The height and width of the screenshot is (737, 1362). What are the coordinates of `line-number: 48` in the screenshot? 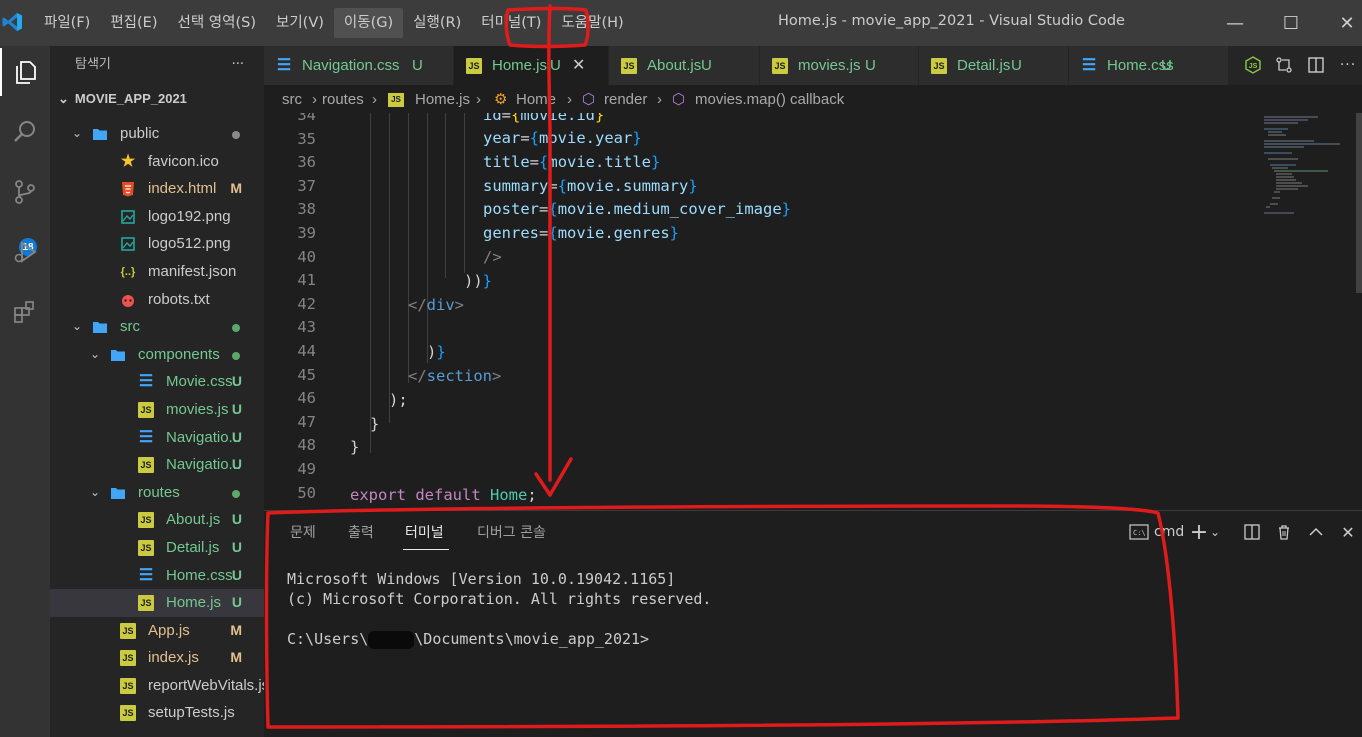 It's located at (306, 445).